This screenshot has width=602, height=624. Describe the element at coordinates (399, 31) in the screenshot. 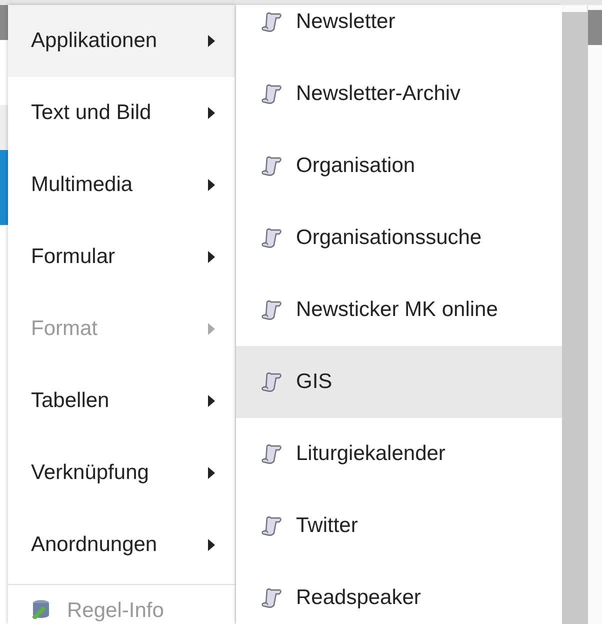

I see `submenu-item: Newsletter` at that location.